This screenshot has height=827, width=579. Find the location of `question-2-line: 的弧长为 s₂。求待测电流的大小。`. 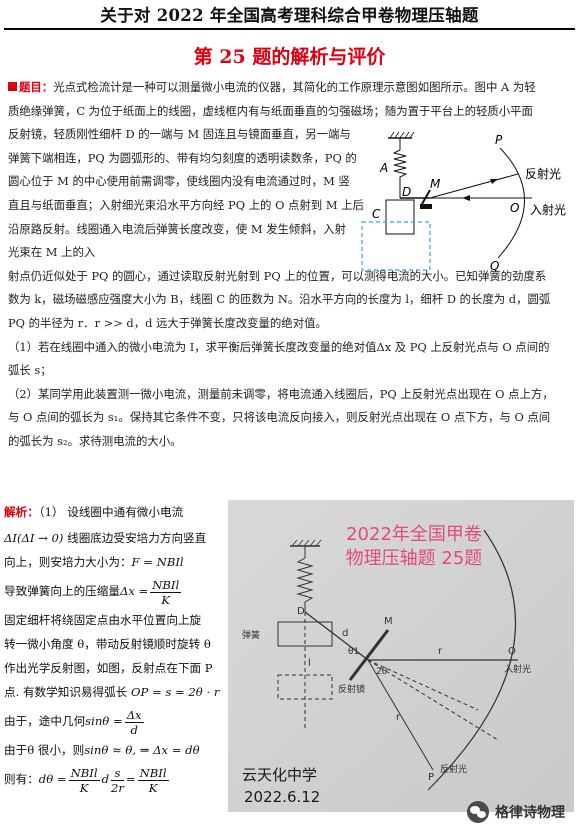

question-2-line: 的弧长为 s₂。求待测电流的大小。 is located at coordinates (95, 440).